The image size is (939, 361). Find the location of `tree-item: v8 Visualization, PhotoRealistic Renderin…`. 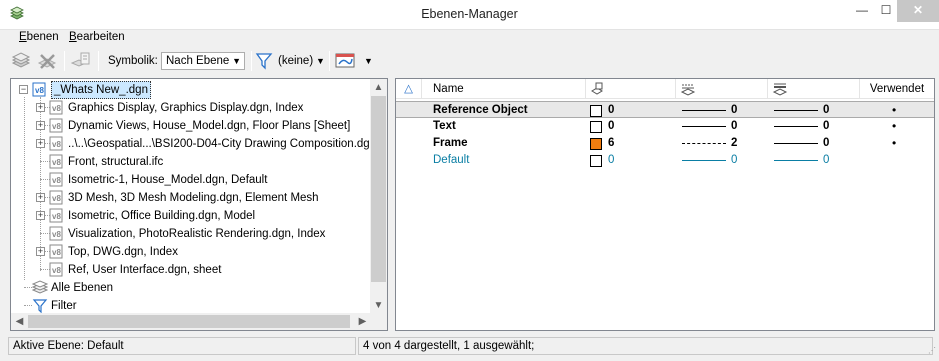

tree-item: v8 Visualization, PhotoRealistic Renderin… is located at coordinates (198, 234).